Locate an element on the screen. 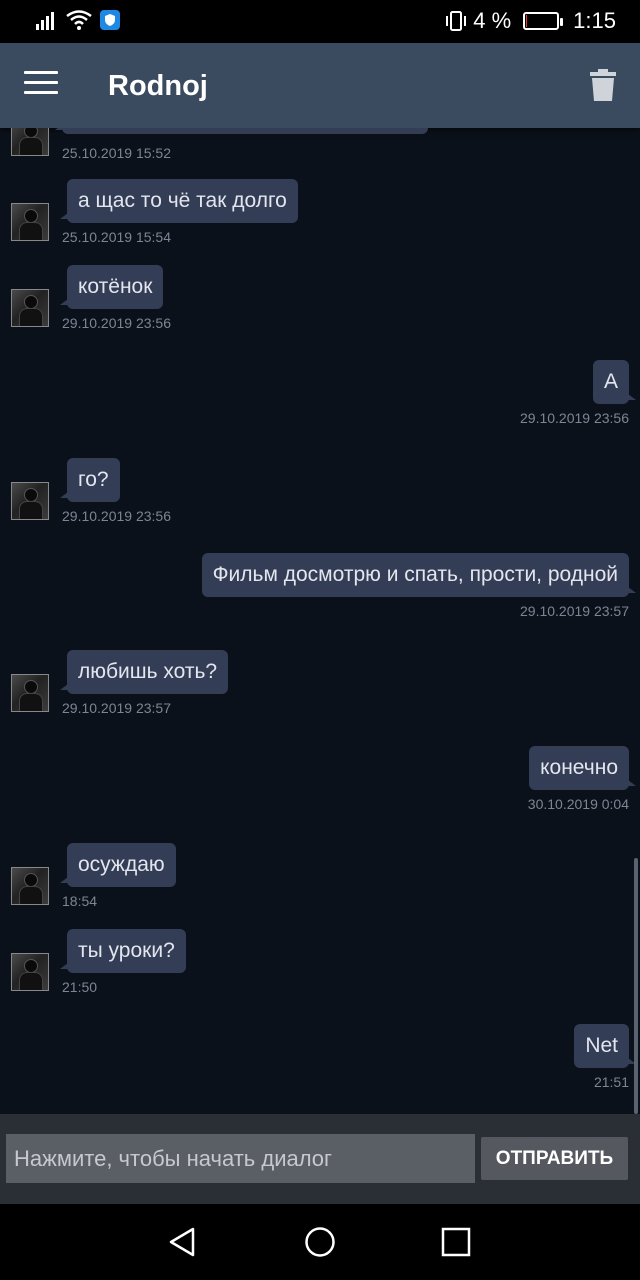 The image size is (640, 1280). message-time: 25.10.2019 15:54 is located at coordinates (116, 237).